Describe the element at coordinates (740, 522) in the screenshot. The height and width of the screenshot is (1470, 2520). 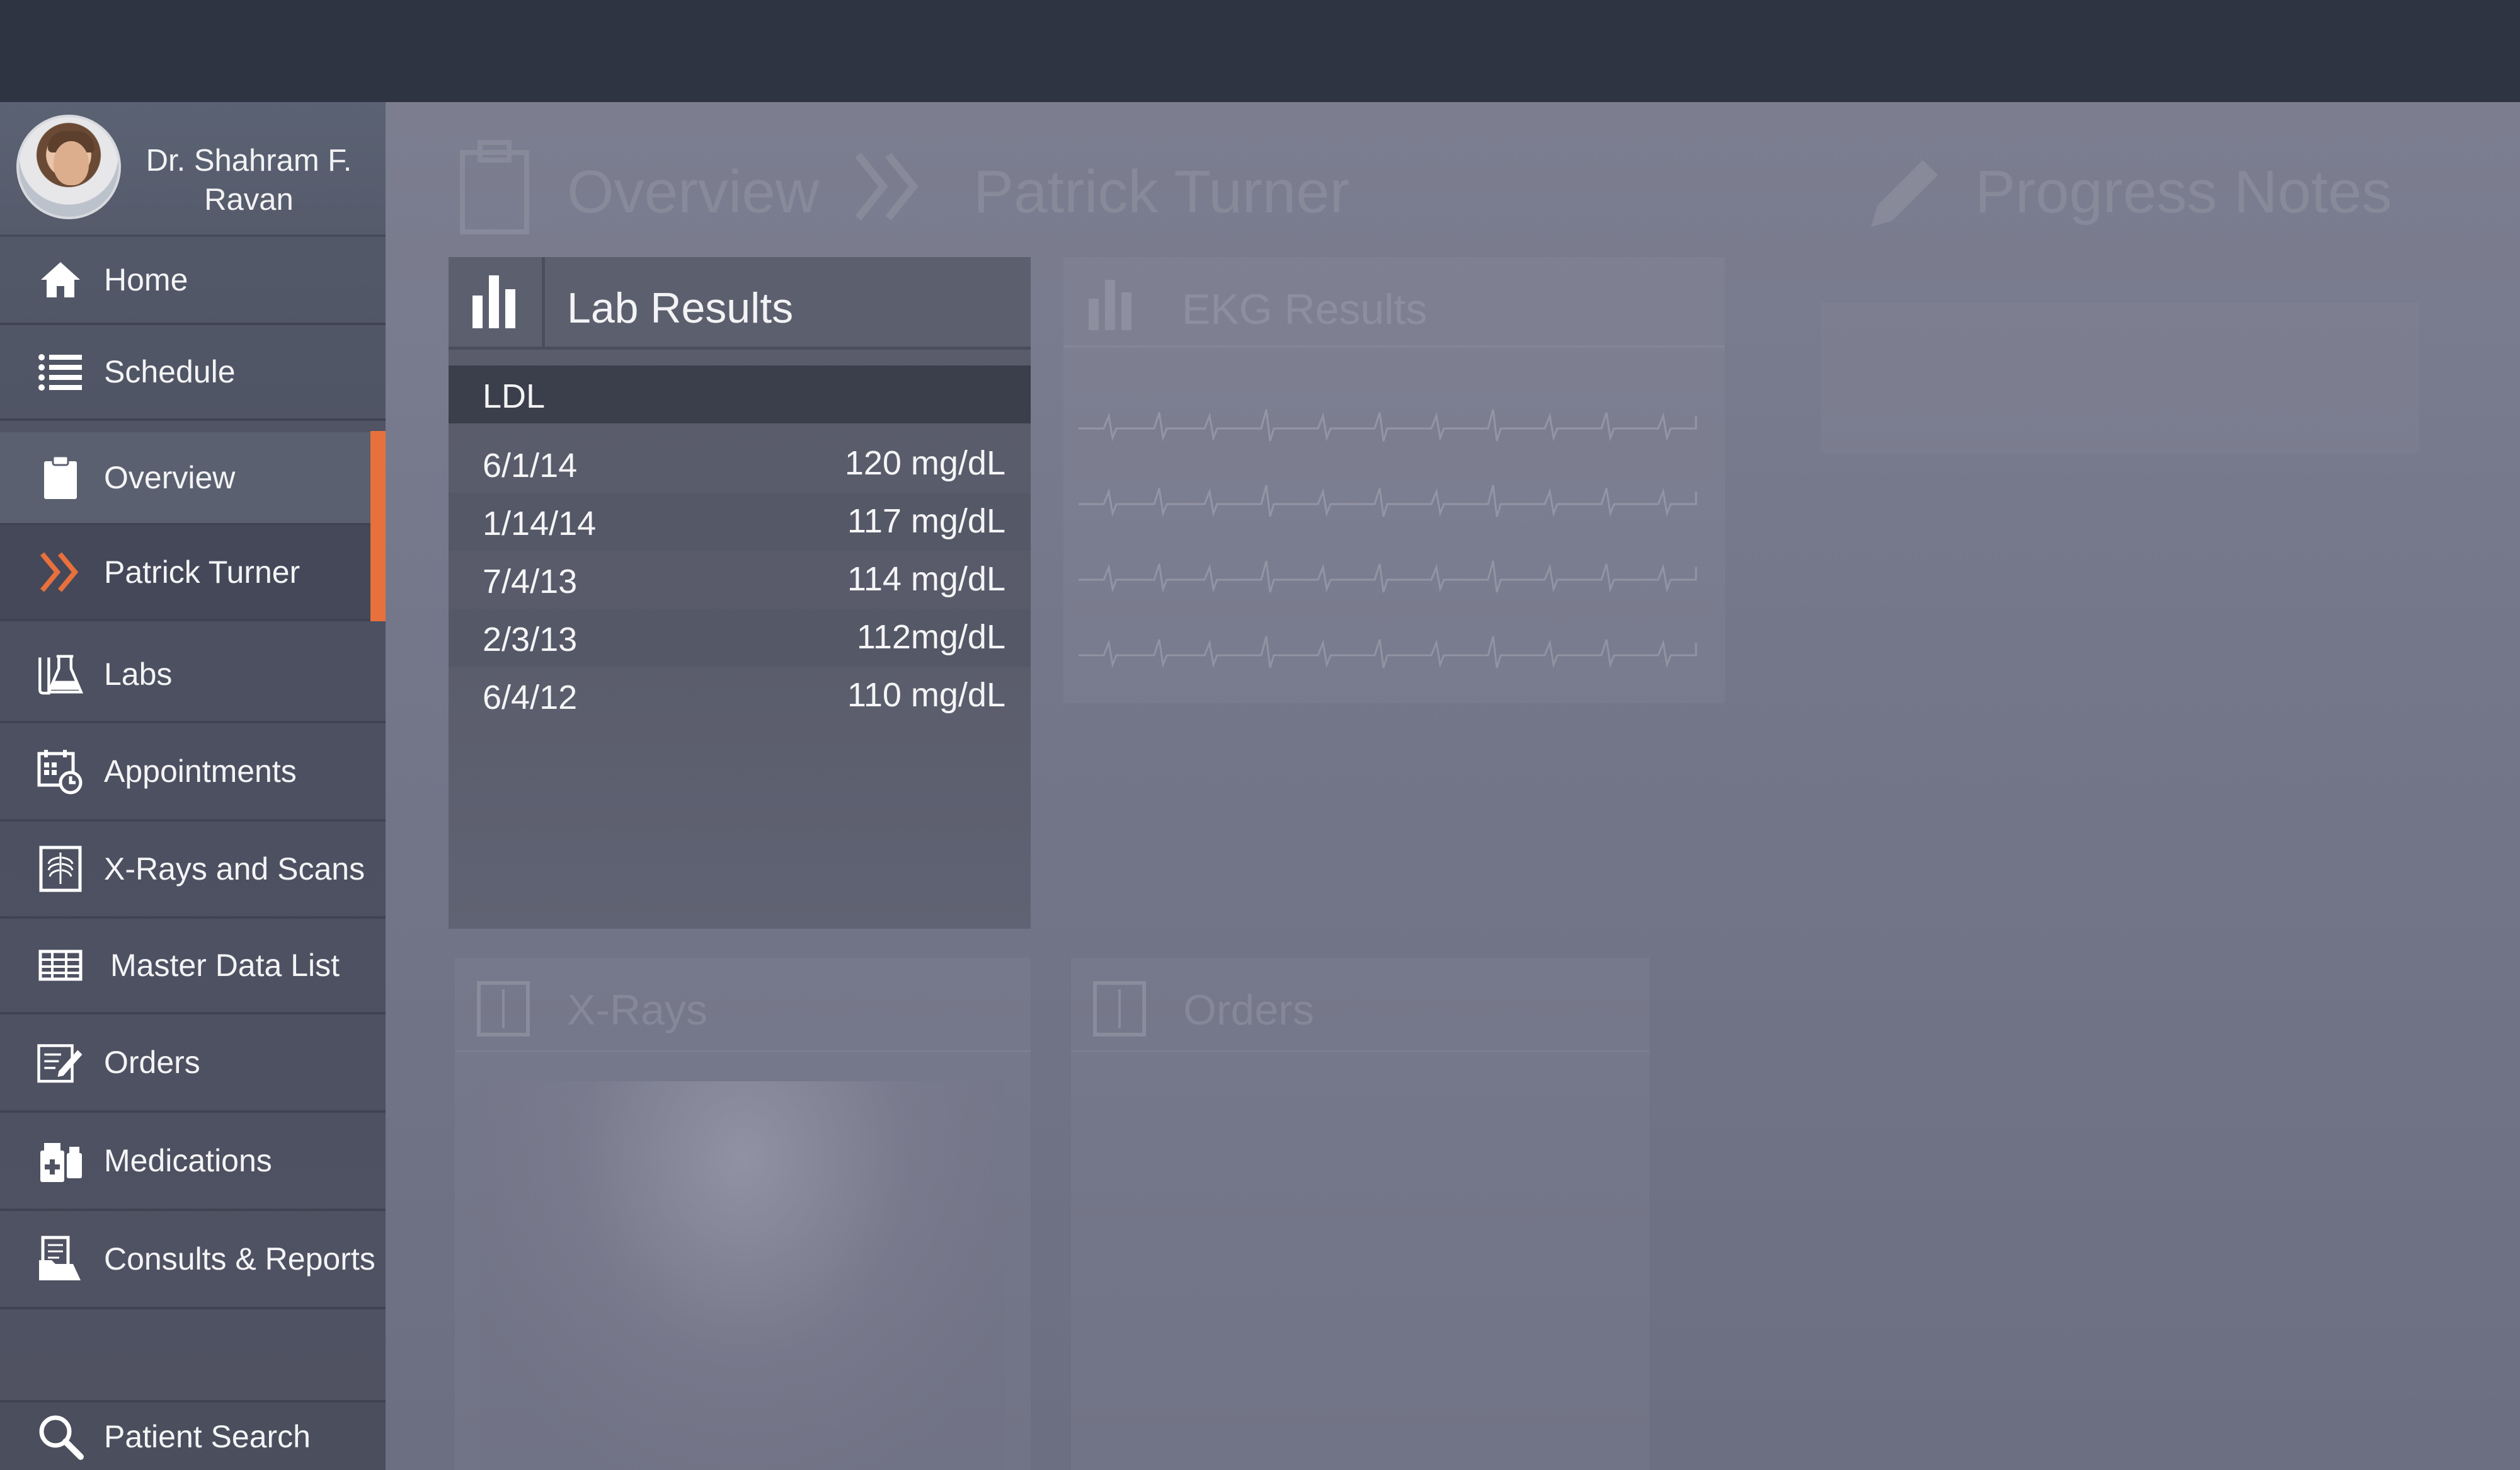
I see `table-row: 1/14/14 117 mg/dL` at that location.